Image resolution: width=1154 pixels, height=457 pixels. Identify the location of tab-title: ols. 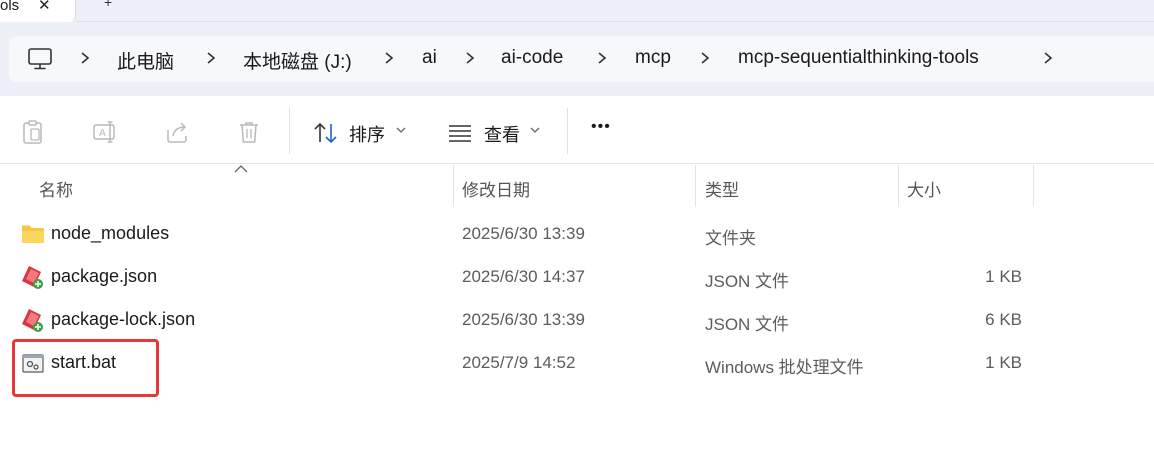
(10, 7).